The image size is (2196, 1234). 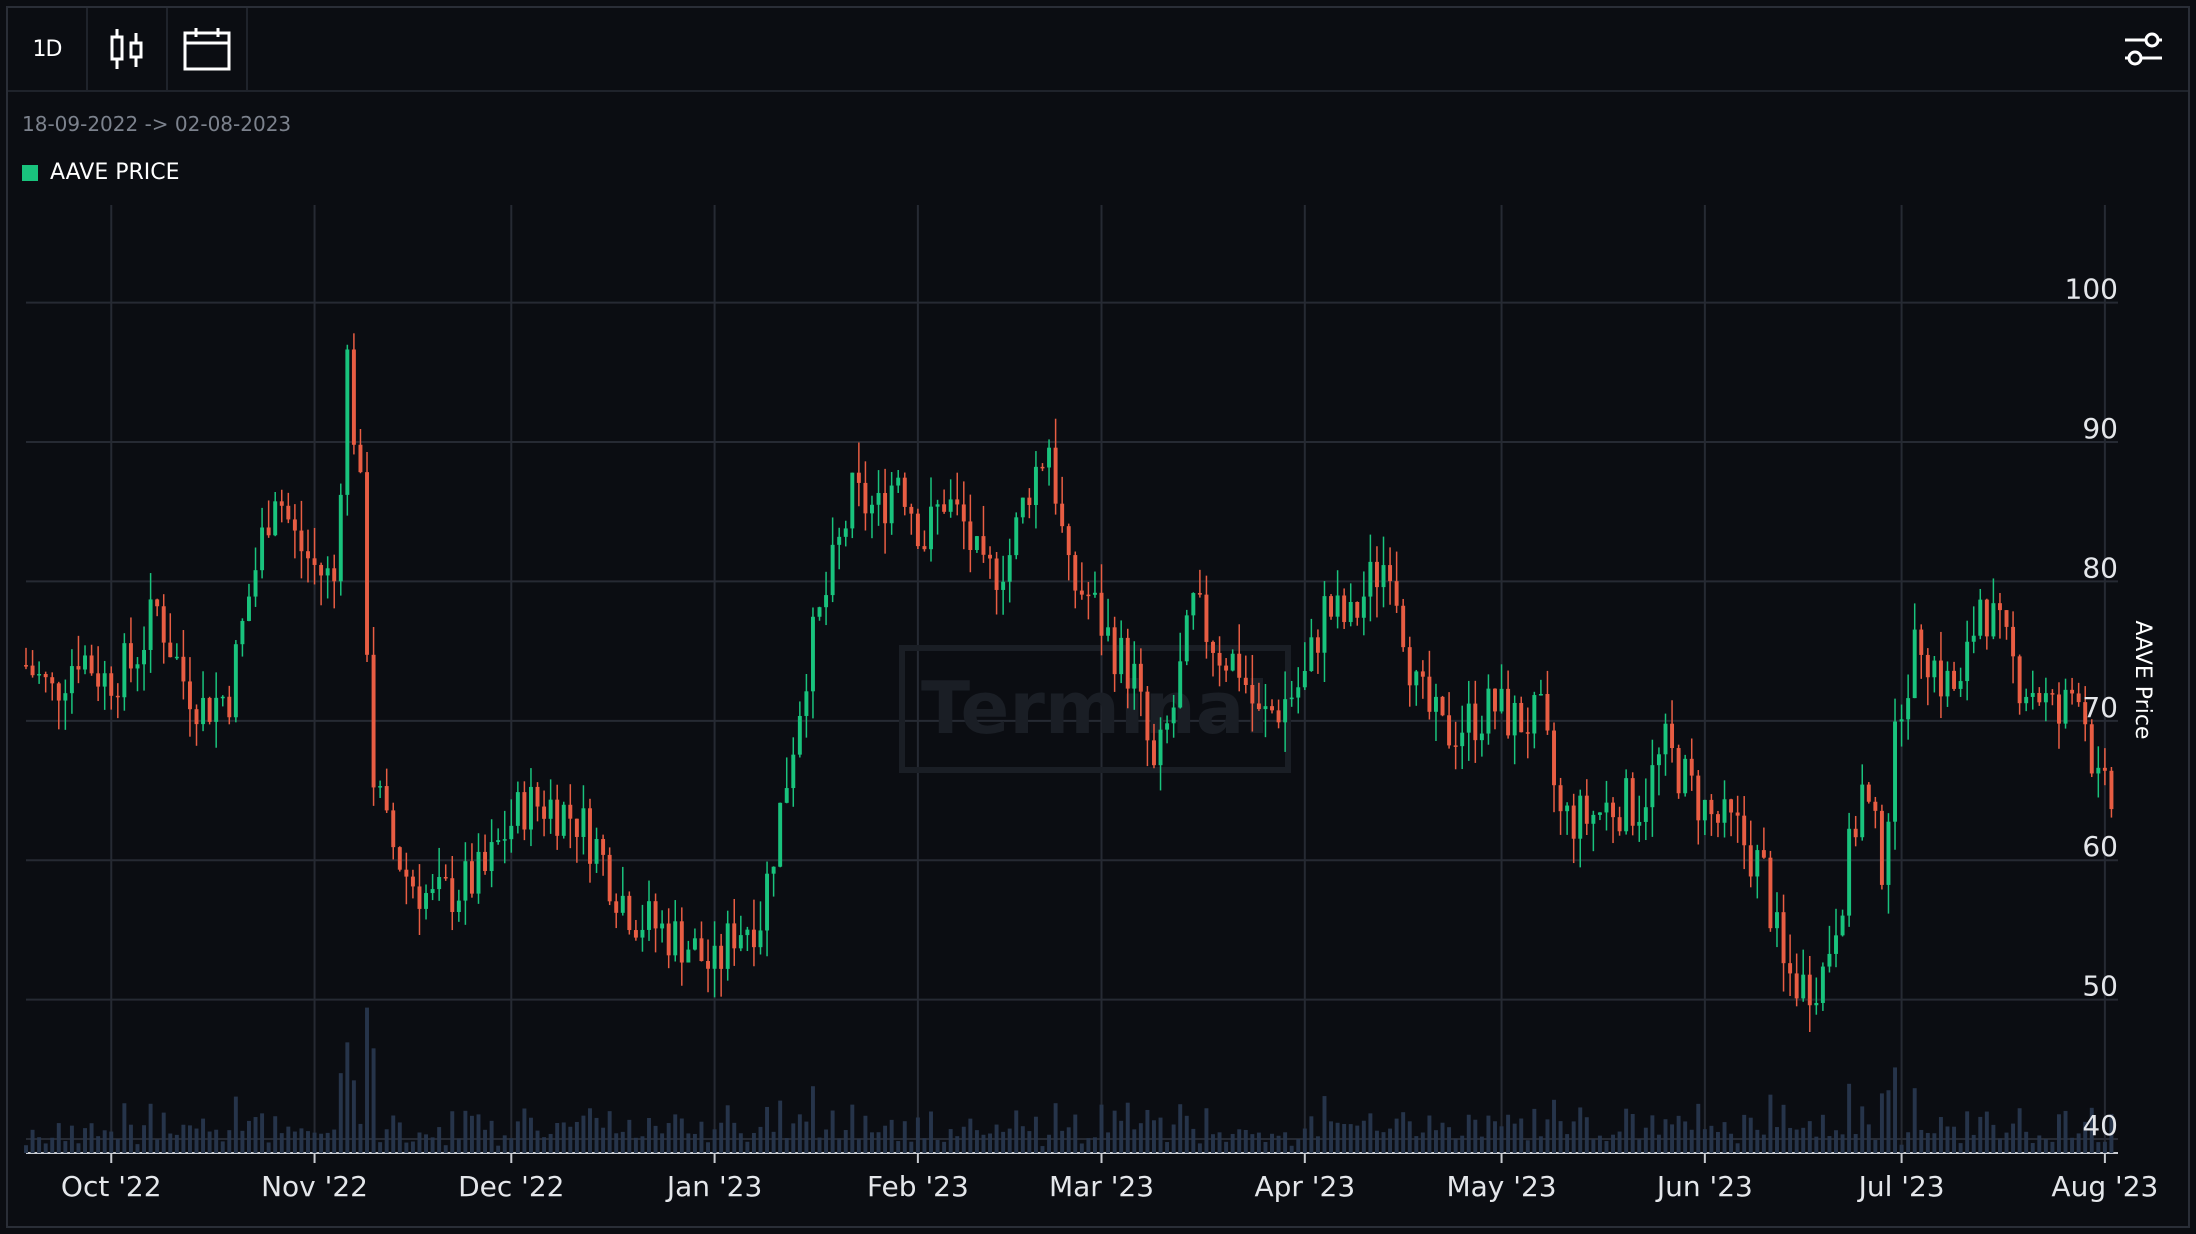 What do you see at coordinates (2100, 707) in the screenshot?
I see `y-tick-label: 70` at bounding box center [2100, 707].